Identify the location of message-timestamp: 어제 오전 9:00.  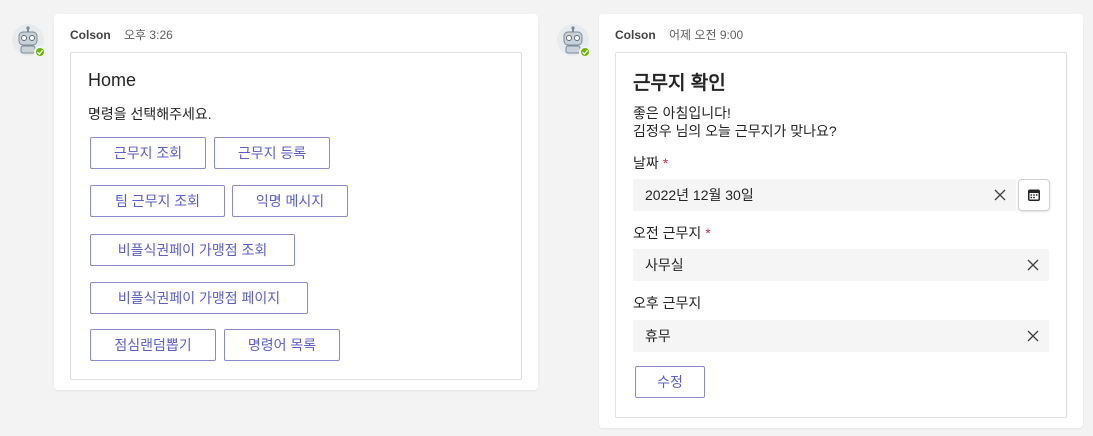
(706, 35).